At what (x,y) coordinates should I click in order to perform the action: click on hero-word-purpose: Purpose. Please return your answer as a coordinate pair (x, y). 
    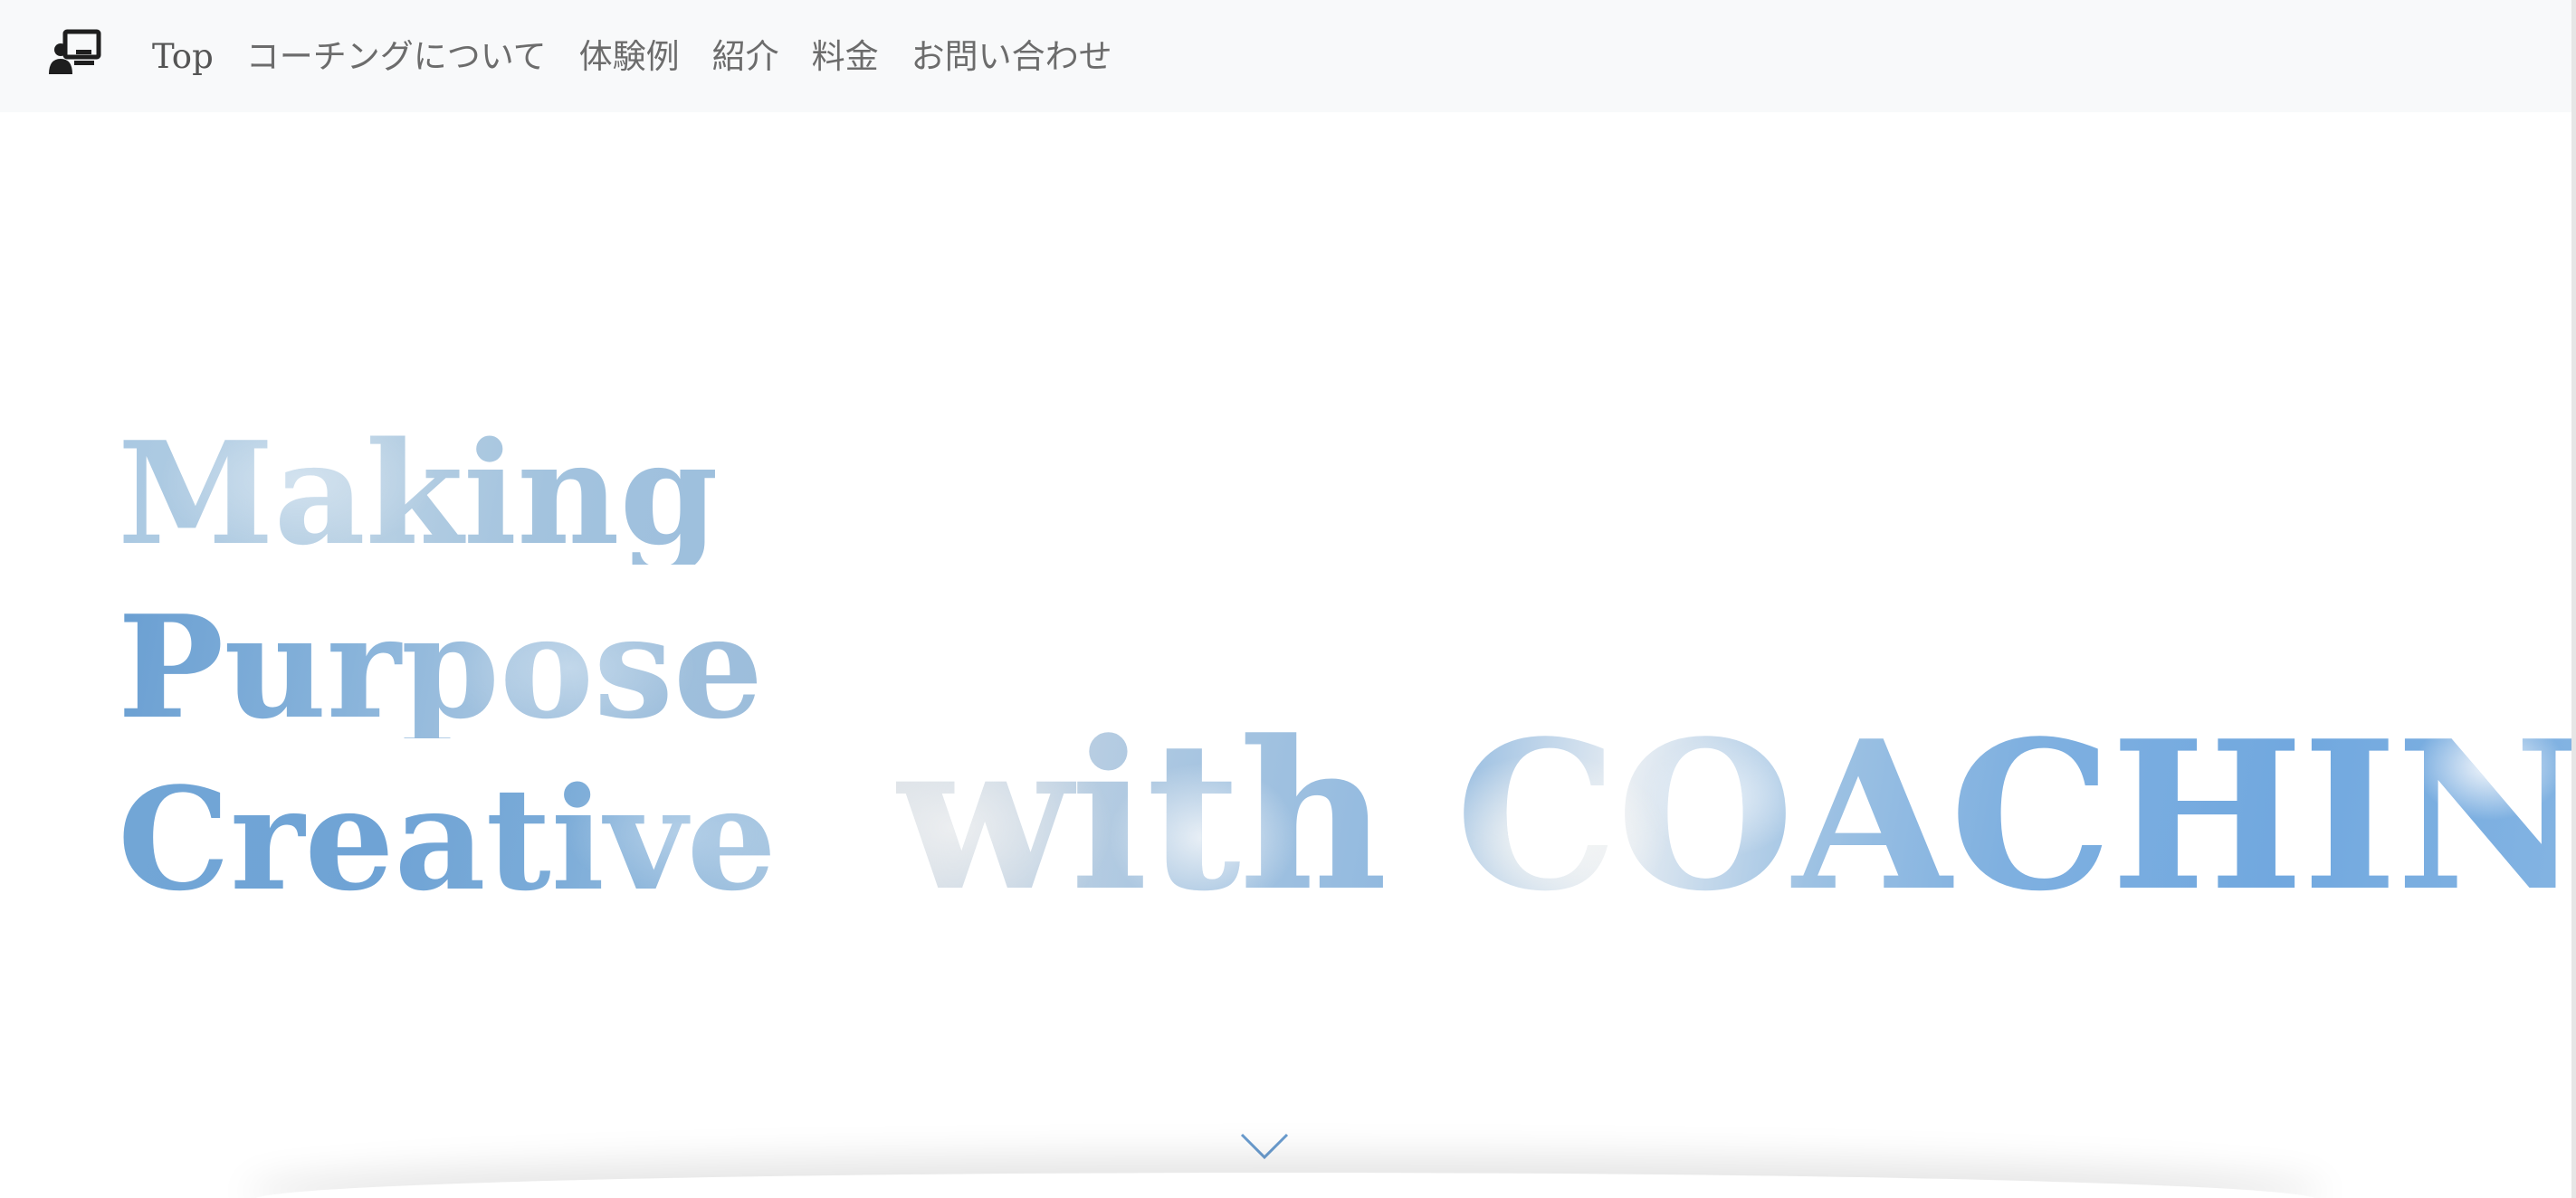
    Looking at the image, I should click on (441, 667).